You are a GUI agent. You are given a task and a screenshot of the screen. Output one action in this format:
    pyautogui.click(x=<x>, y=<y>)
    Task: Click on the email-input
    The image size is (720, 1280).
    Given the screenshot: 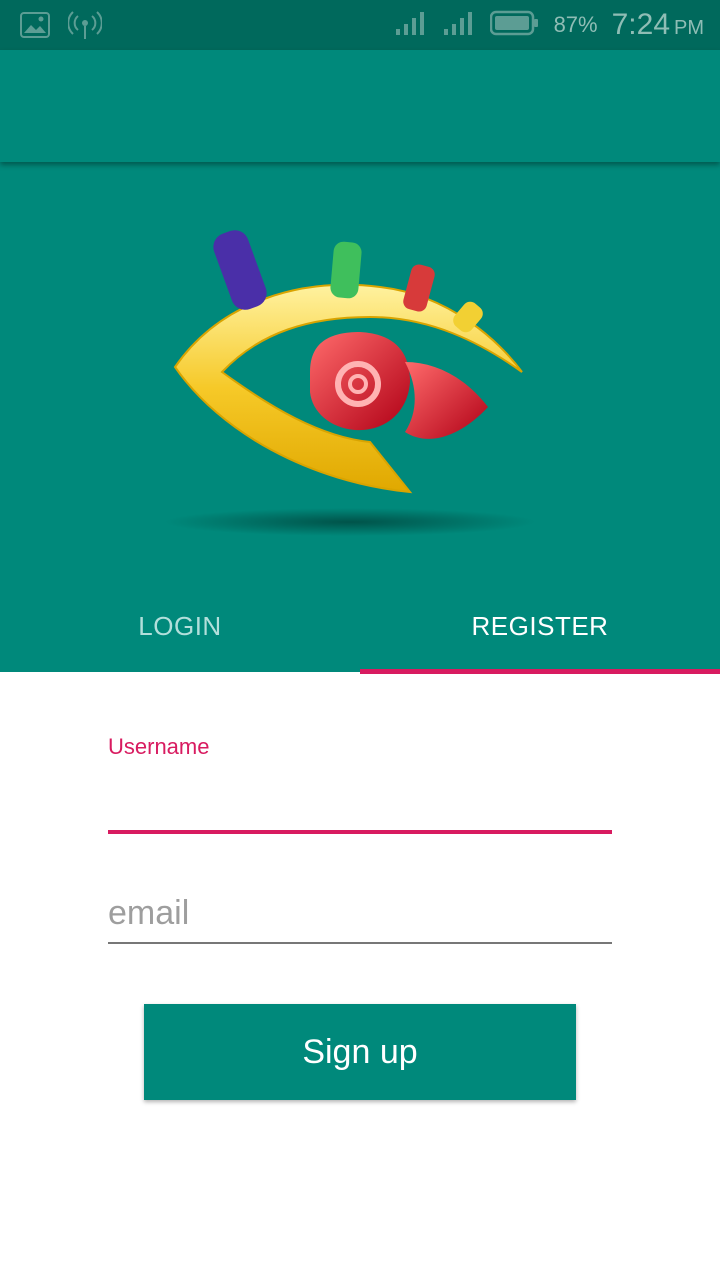 What is the action you would take?
    pyautogui.click(x=360, y=914)
    